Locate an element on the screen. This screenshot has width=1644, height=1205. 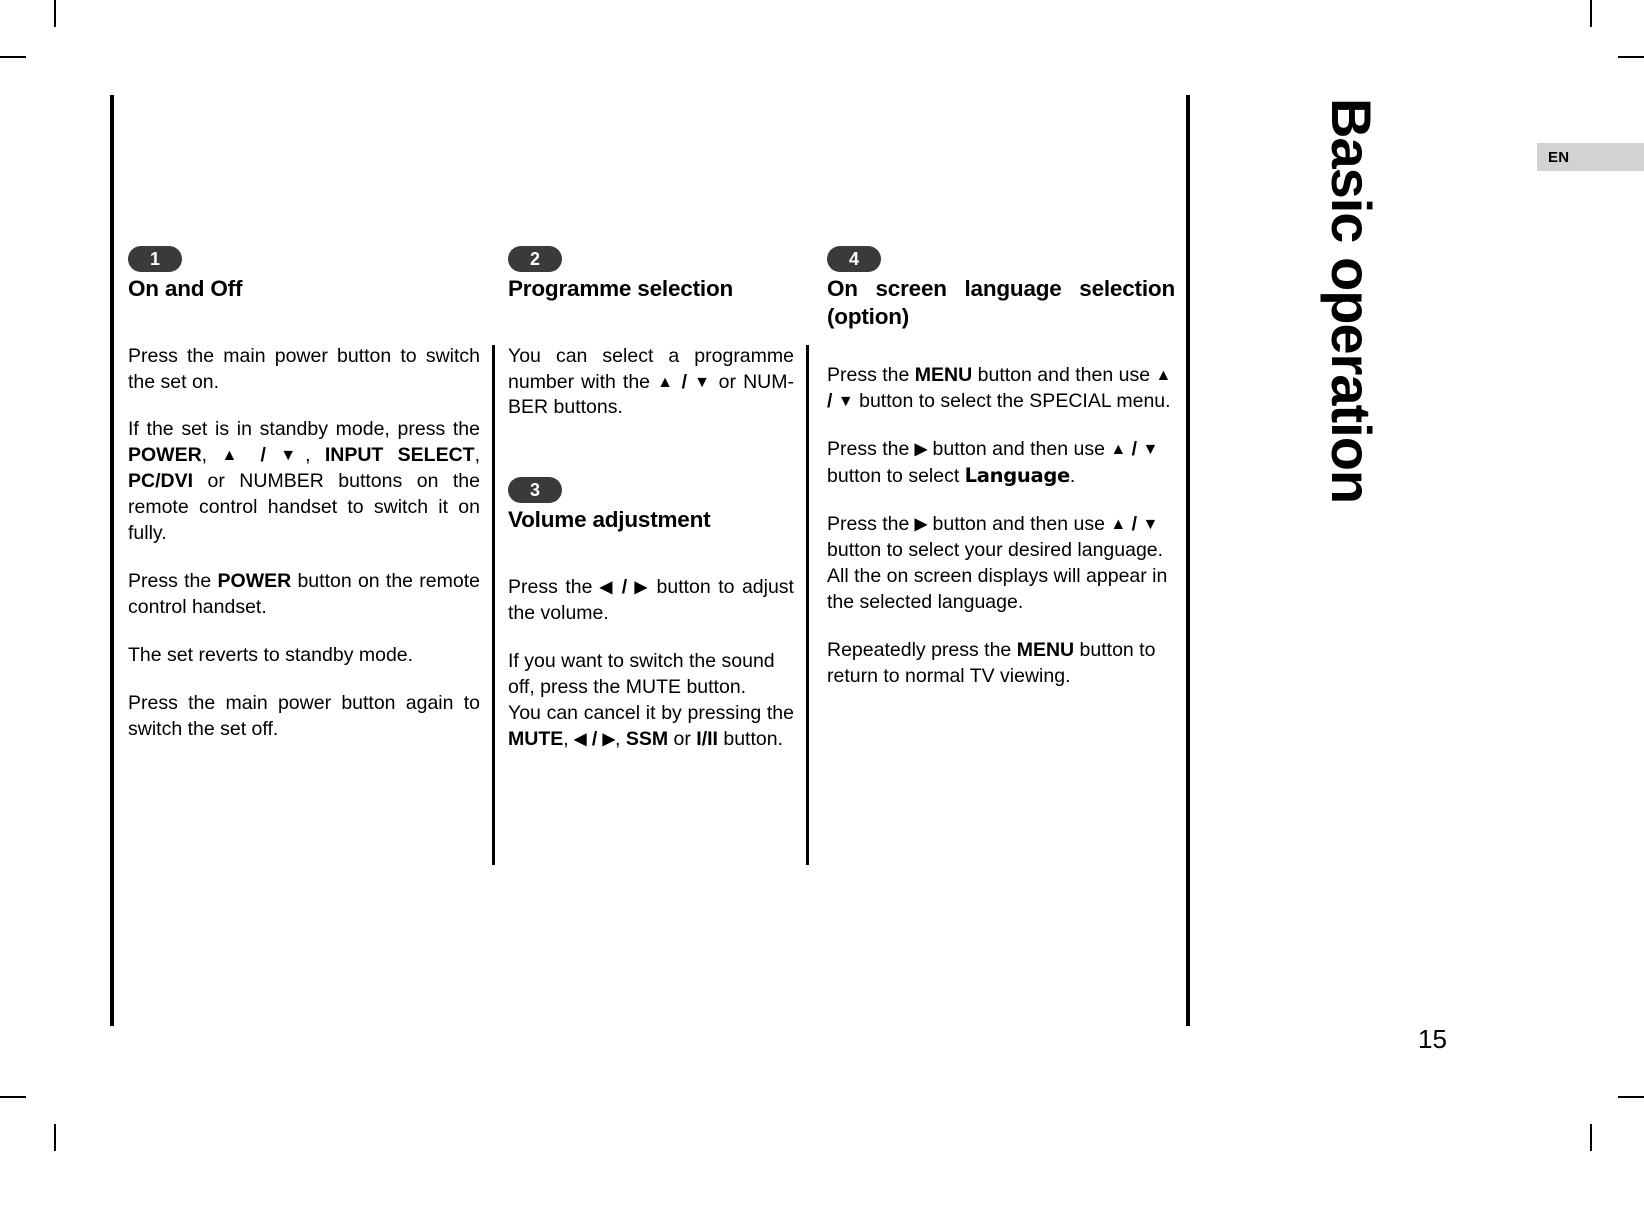
section-number-badge-4: 4 is located at coordinates (854, 259).